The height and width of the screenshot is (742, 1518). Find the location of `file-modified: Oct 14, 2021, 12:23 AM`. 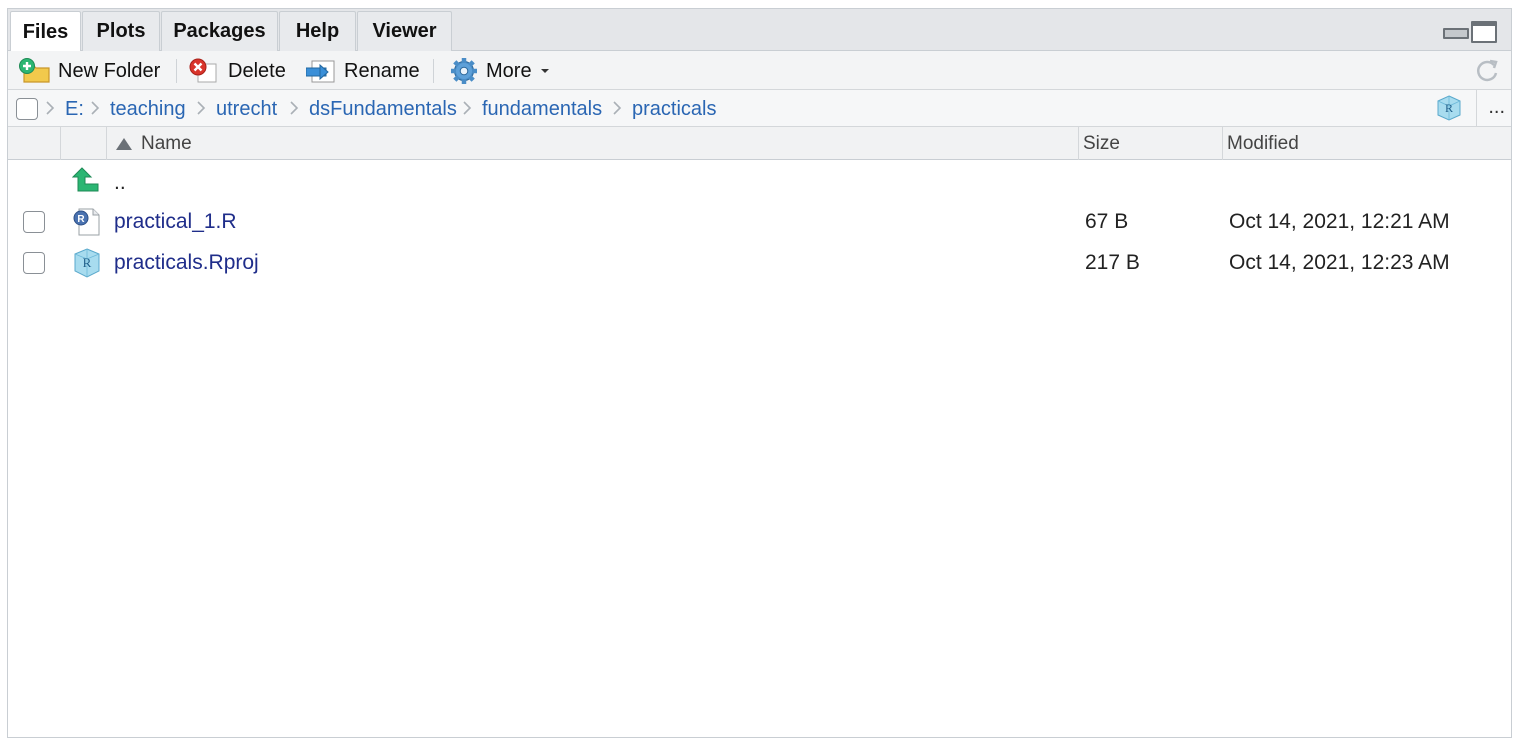

file-modified: Oct 14, 2021, 12:23 AM is located at coordinates (1339, 262).